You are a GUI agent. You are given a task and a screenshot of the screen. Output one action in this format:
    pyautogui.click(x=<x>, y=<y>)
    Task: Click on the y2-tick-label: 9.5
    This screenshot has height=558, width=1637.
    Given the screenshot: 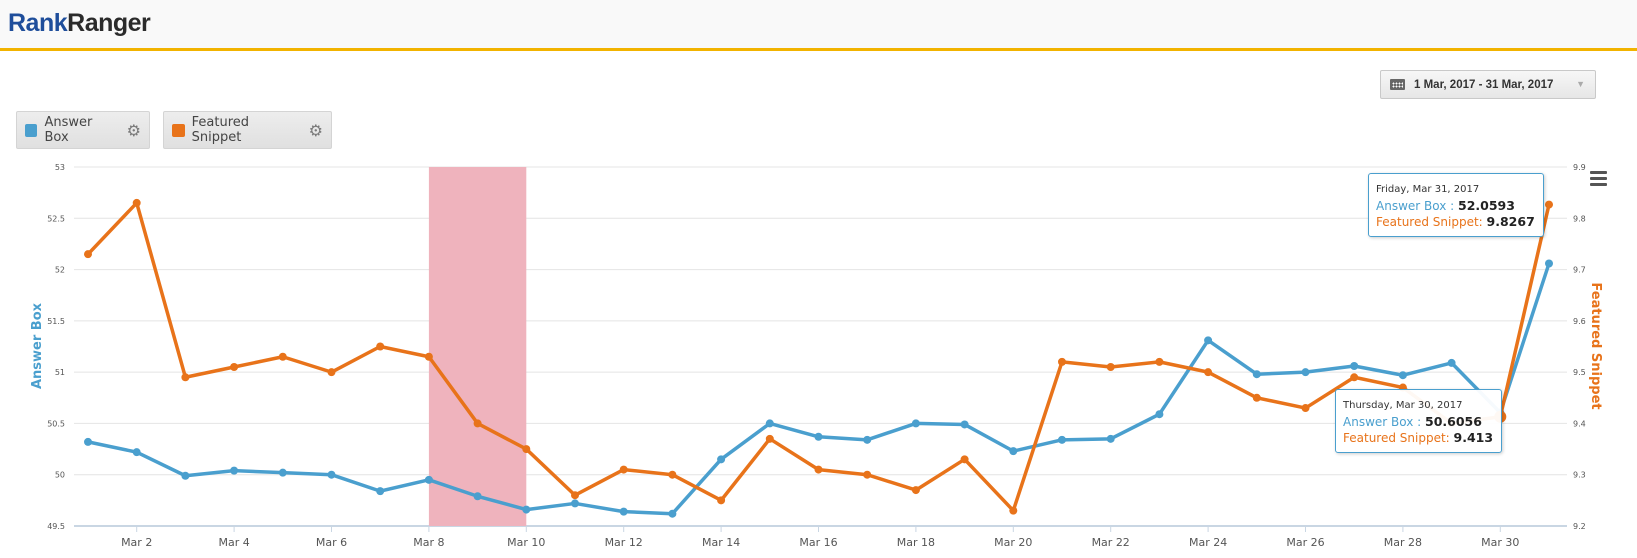 What is the action you would take?
    pyautogui.click(x=1579, y=372)
    